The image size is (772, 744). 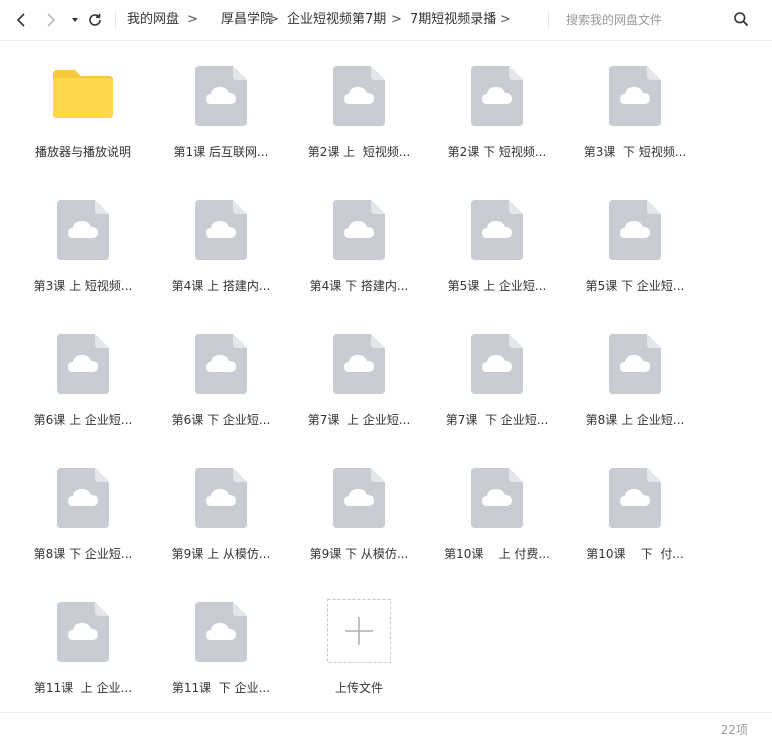 I want to click on back-button, so click(x=22, y=20).